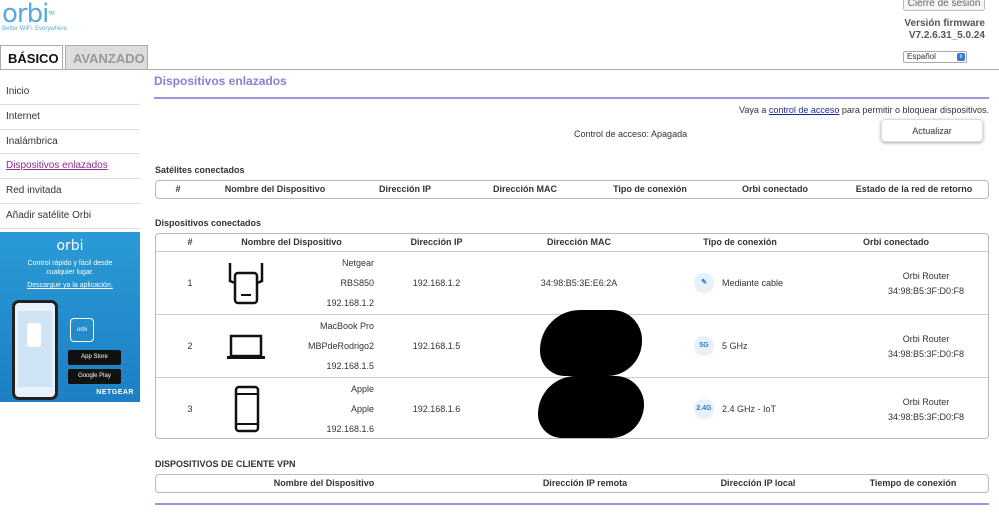  Describe the element at coordinates (961, 57) in the screenshot. I see `select-arrows-icon: ⇕` at that location.